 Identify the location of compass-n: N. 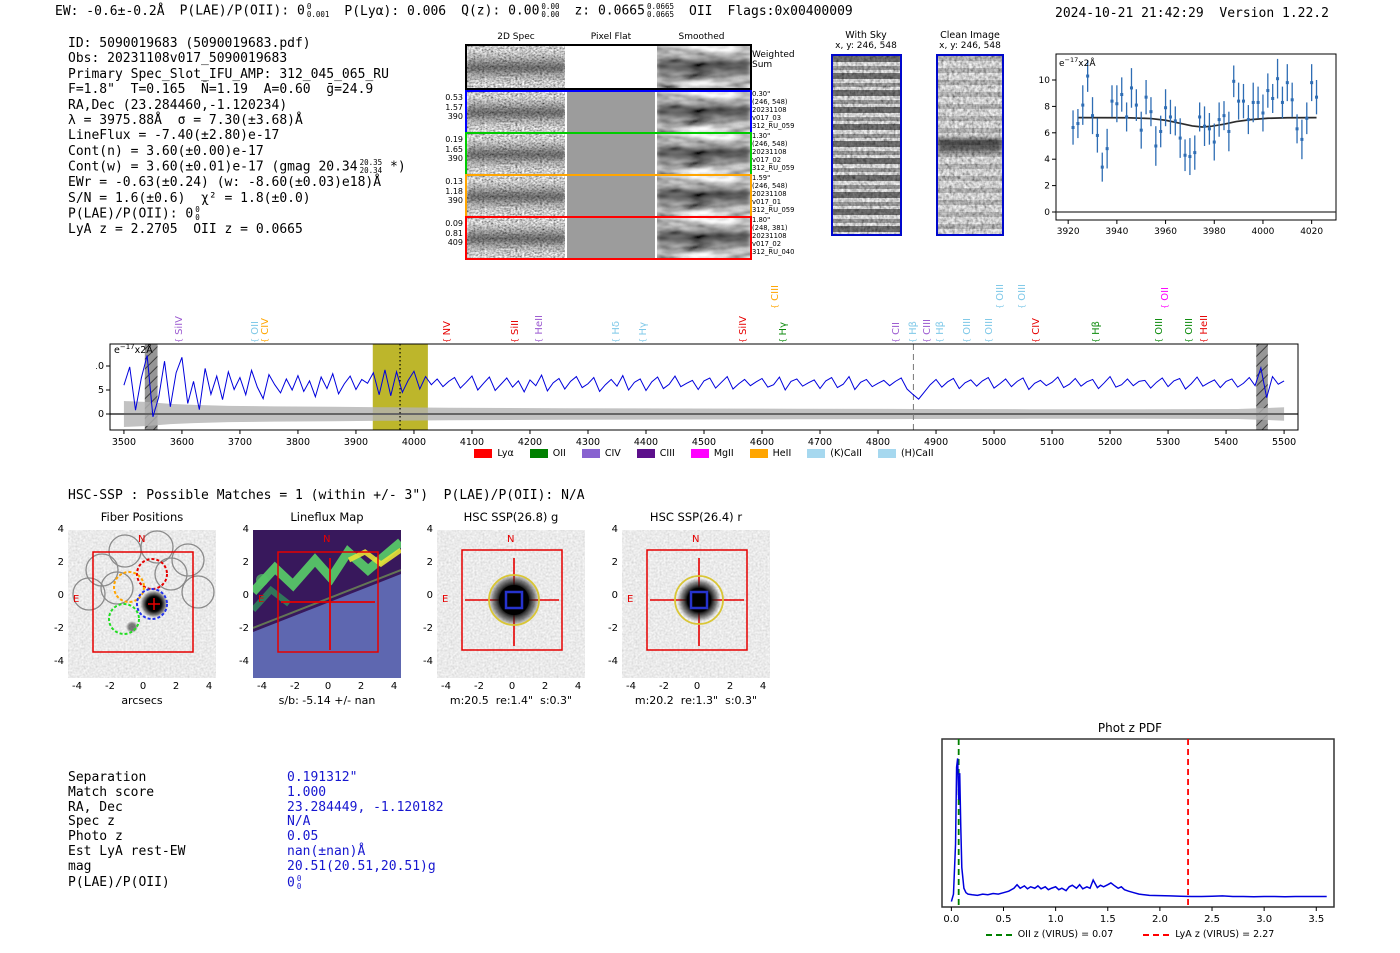
(142, 539).